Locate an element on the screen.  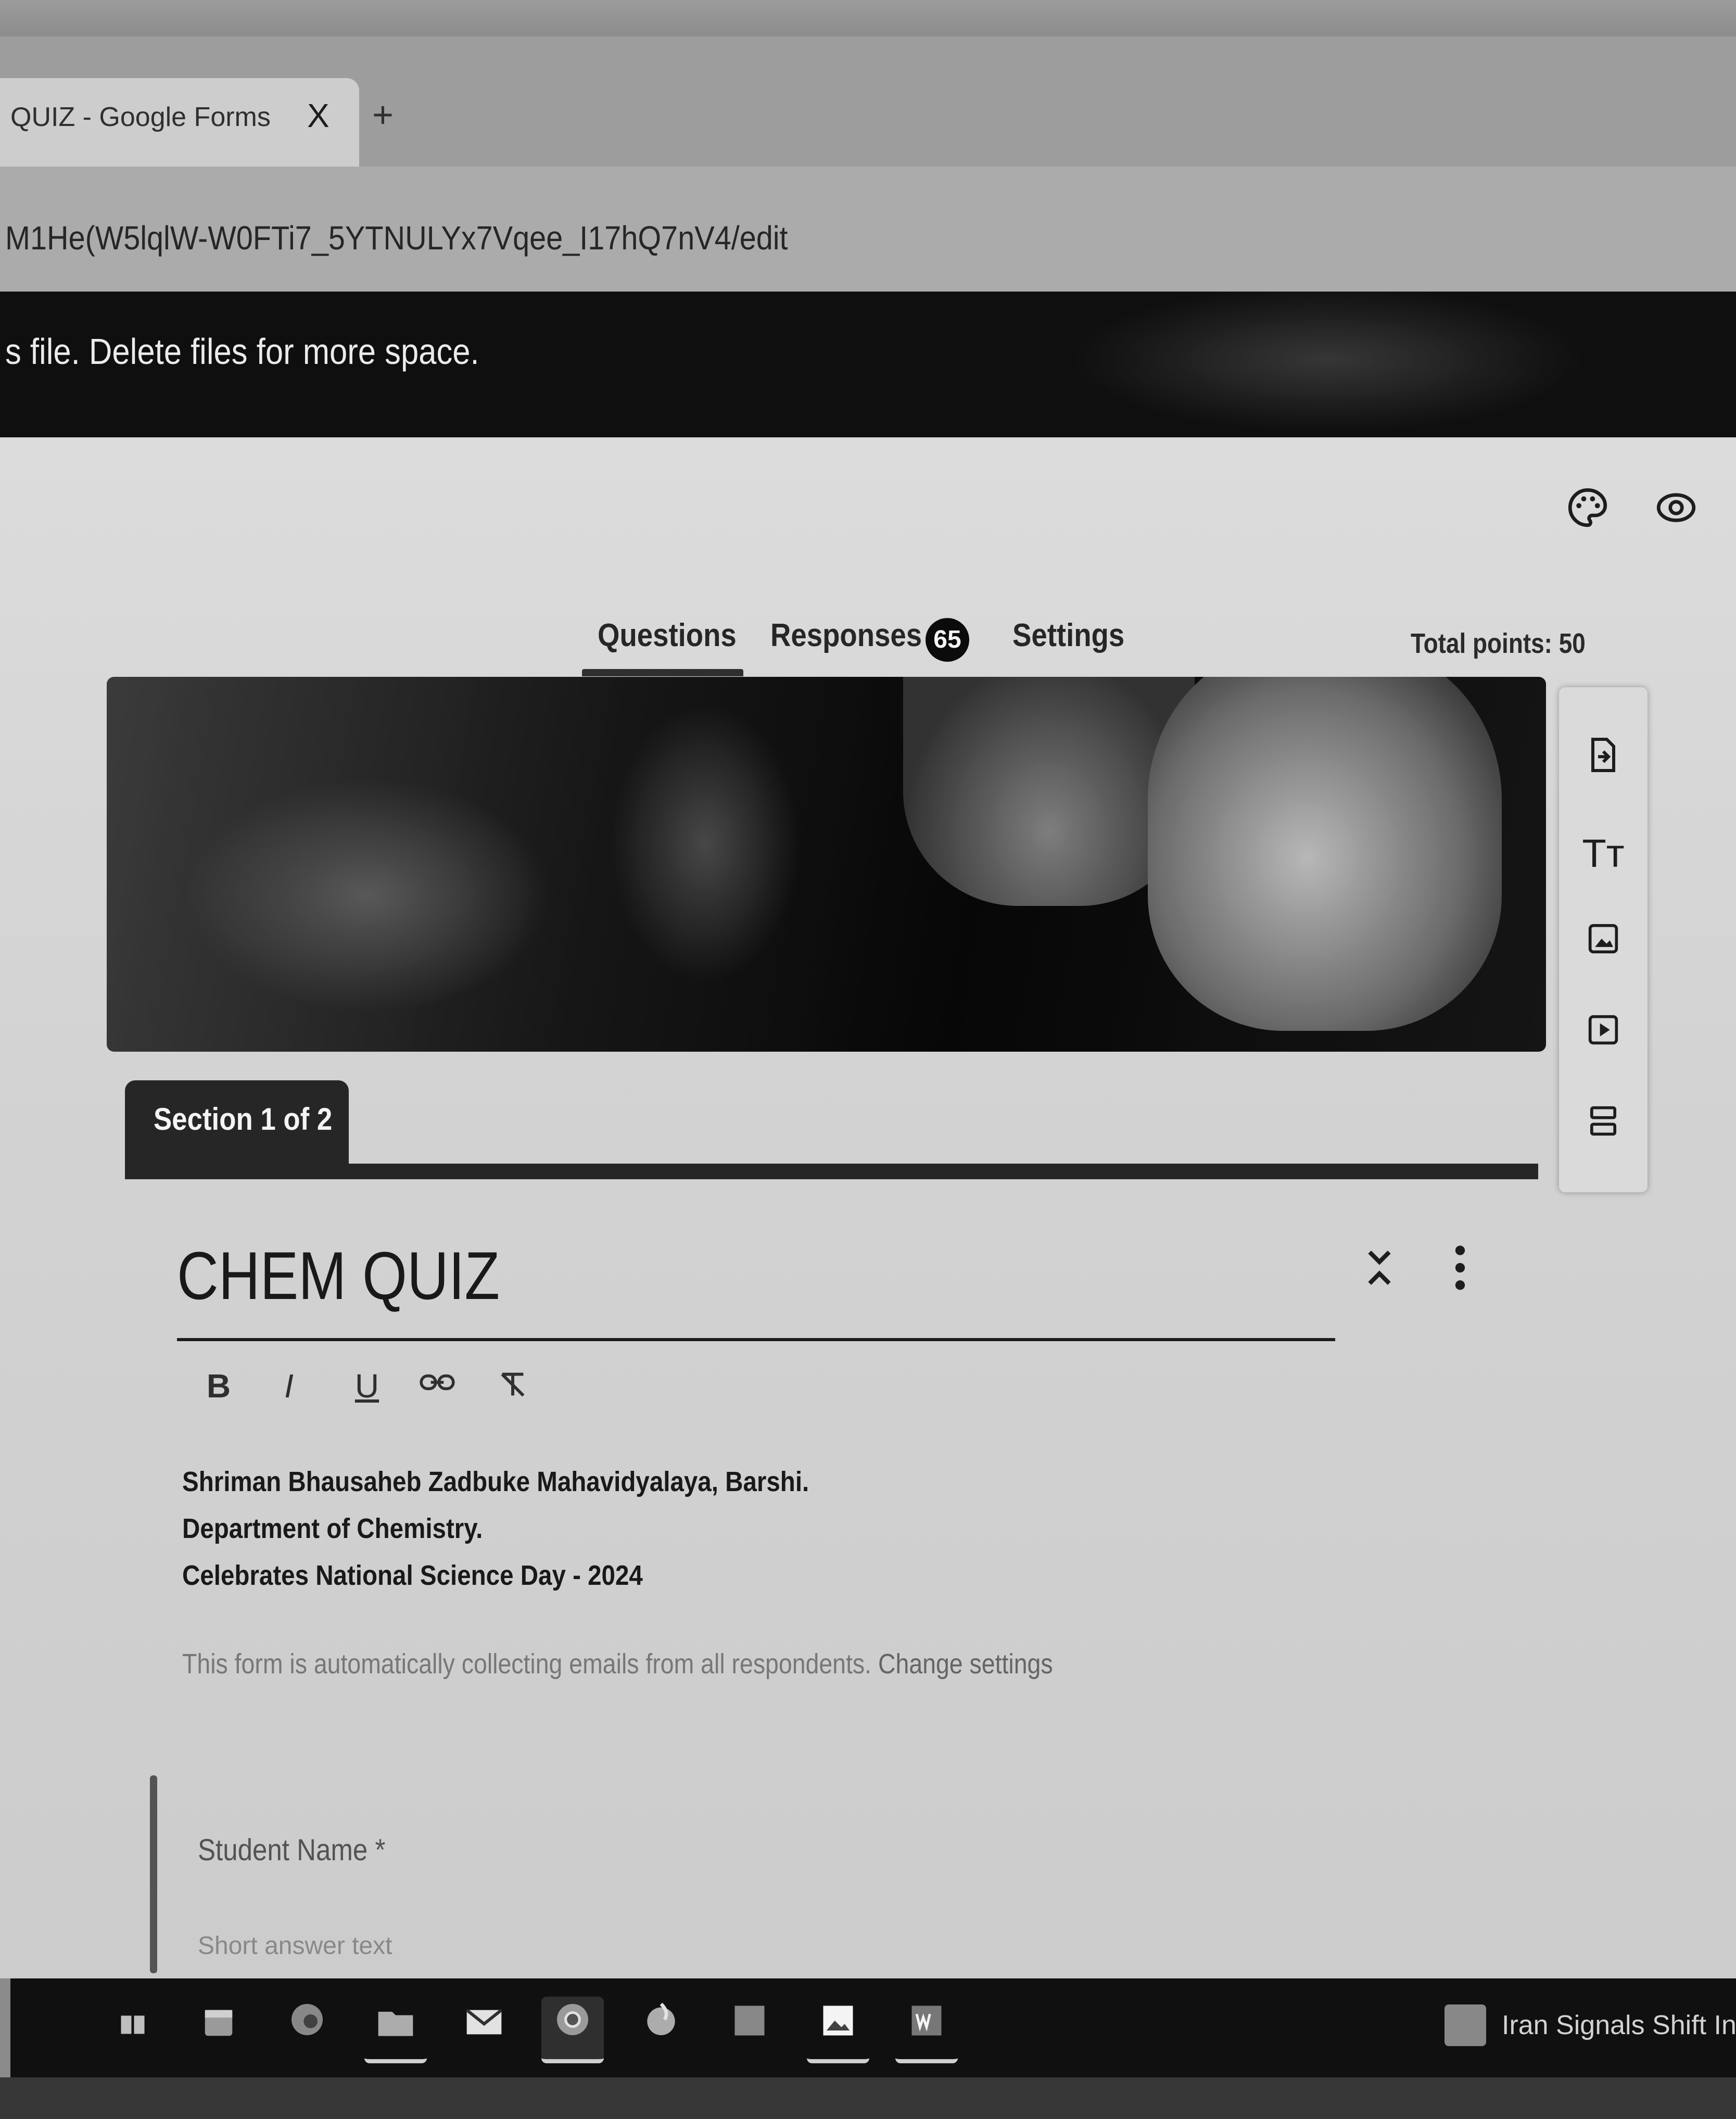
description-line-3: Celebrates National Science Day - 2024 is located at coordinates (412, 1575).